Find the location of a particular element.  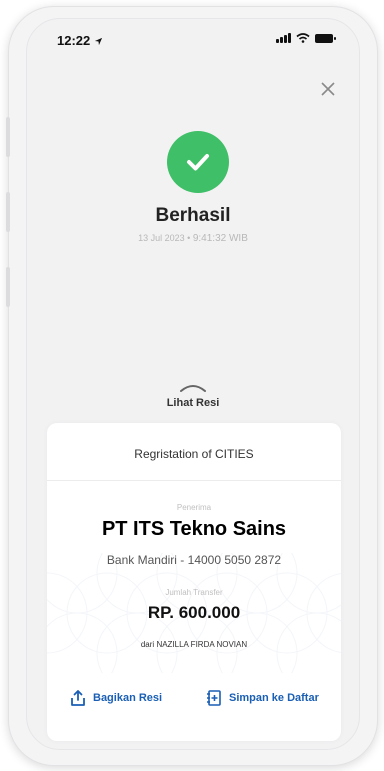

success-check-icon is located at coordinates (198, 162).